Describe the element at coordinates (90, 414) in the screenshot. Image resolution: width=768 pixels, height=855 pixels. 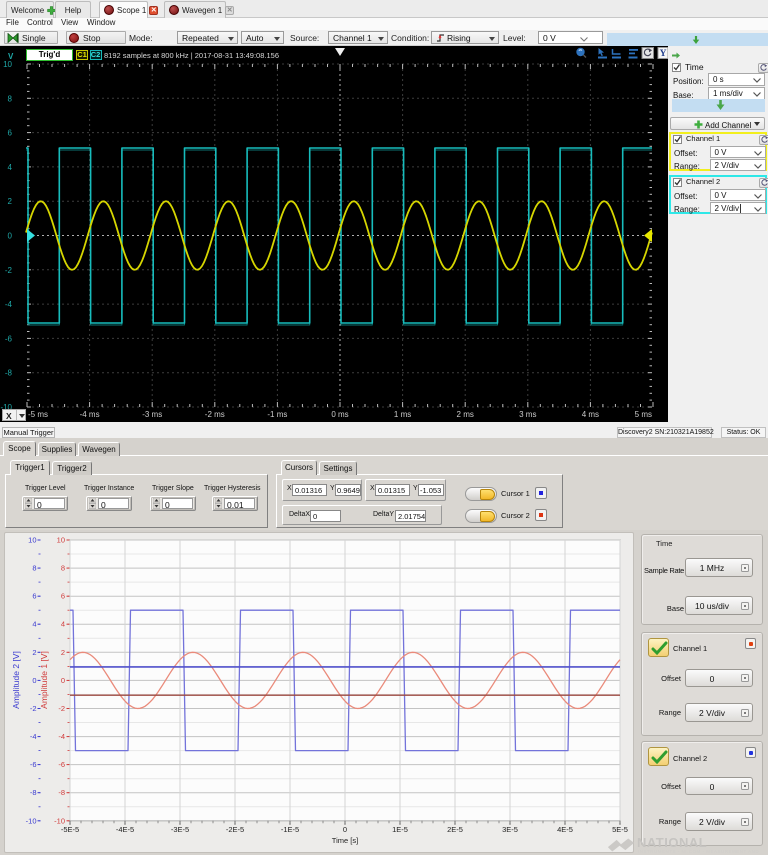
I see `svg-text: -4 ms` at that location.